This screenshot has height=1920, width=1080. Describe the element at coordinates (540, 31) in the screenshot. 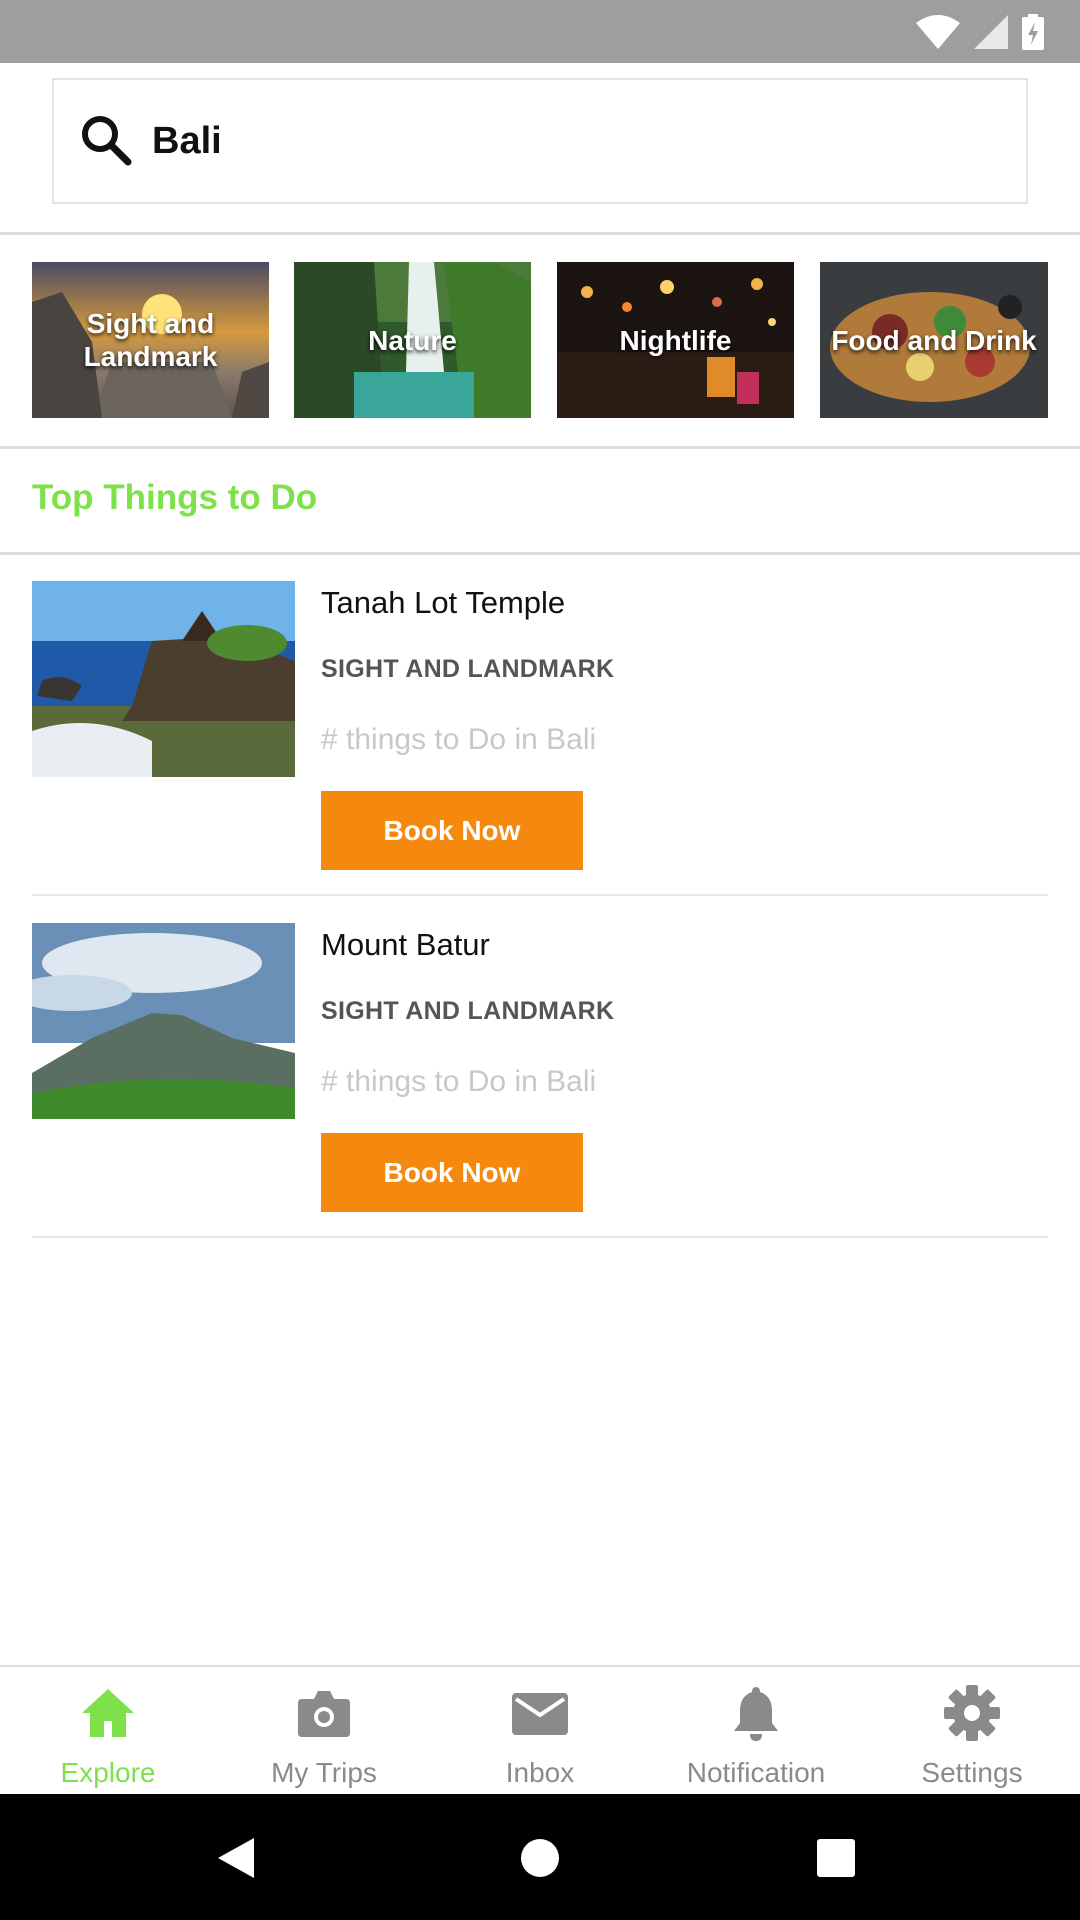

I see `status-bar` at that location.